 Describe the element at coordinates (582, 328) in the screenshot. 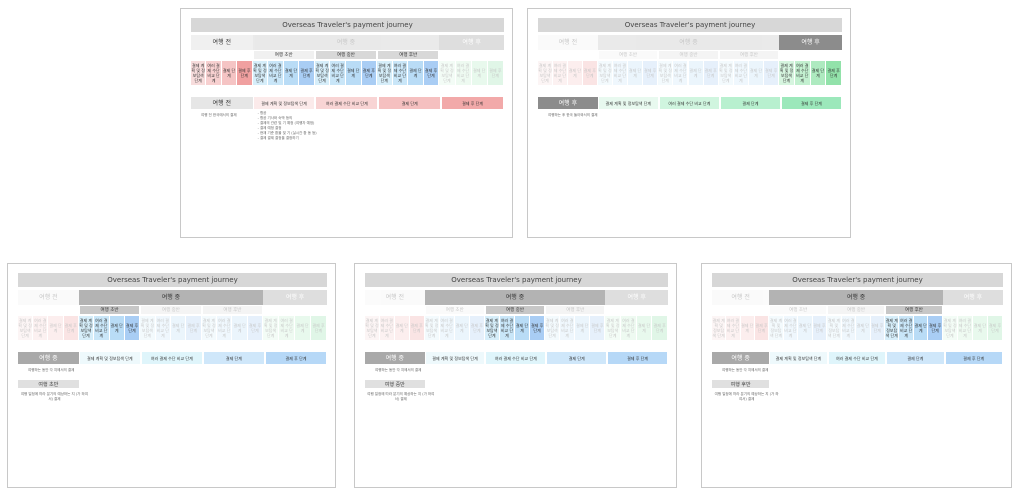

I see `step-during-3-3: 결제 단계` at that location.